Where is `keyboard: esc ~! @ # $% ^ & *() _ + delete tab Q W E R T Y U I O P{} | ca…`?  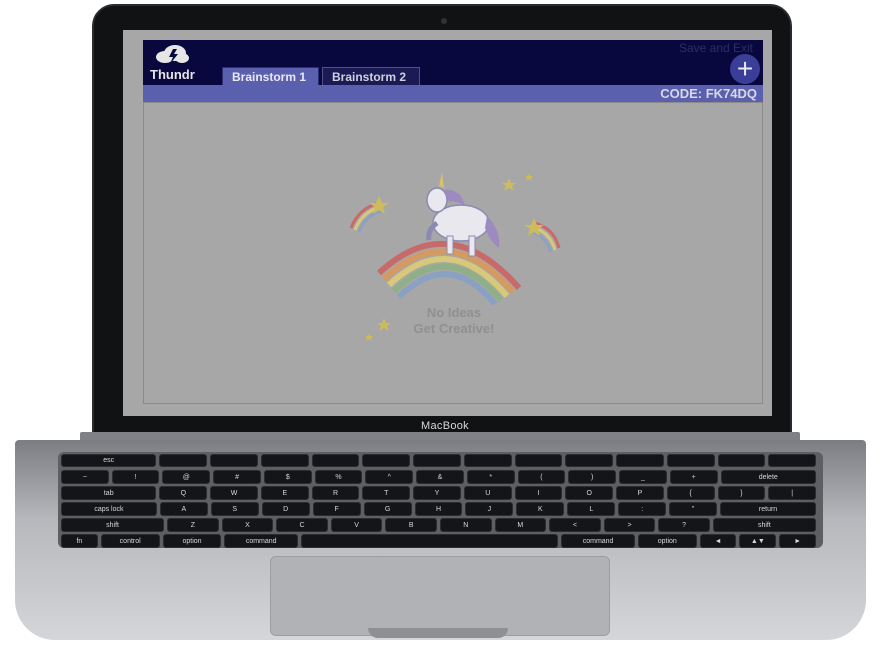 keyboard: esc ~! @ # $% ^ & *() _ + delete tab Q W E R T Y U I O P{} | ca… is located at coordinates (440, 500).